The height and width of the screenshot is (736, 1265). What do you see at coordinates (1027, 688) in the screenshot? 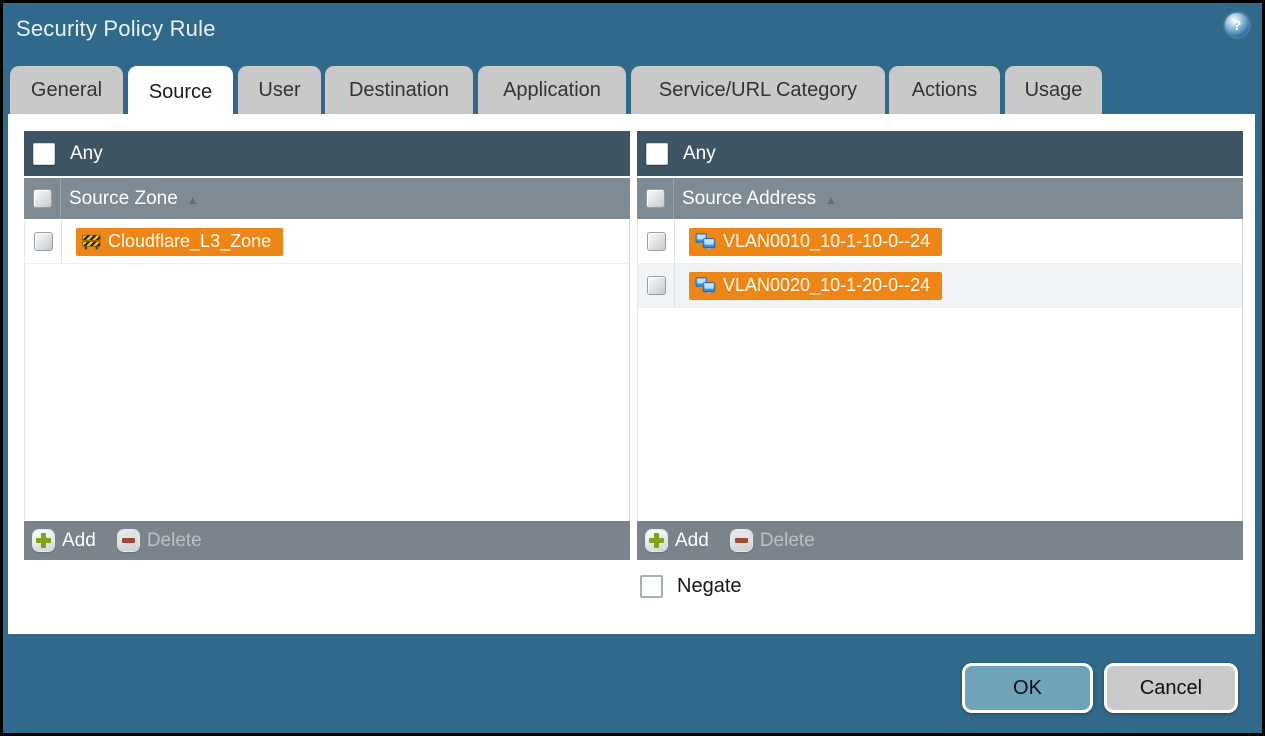
I see `ok-button: OK` at bounding box center [1027, 688].